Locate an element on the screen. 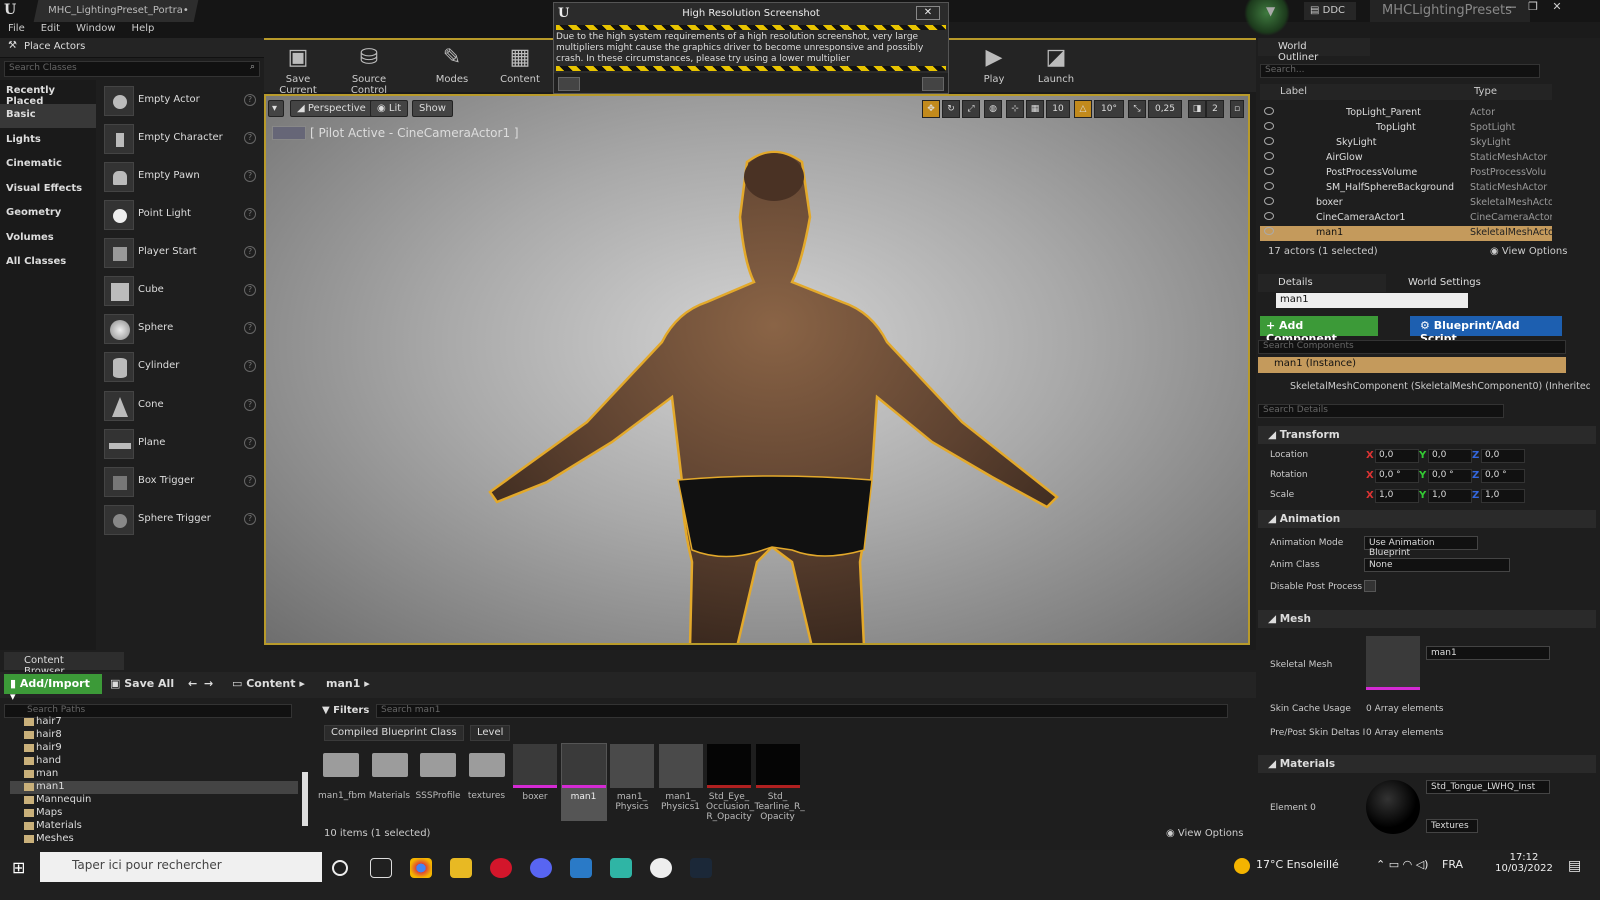  blueprint-add-script-button: ⚙ Blueprint/Add Script is located at coordinates (1486, 330).